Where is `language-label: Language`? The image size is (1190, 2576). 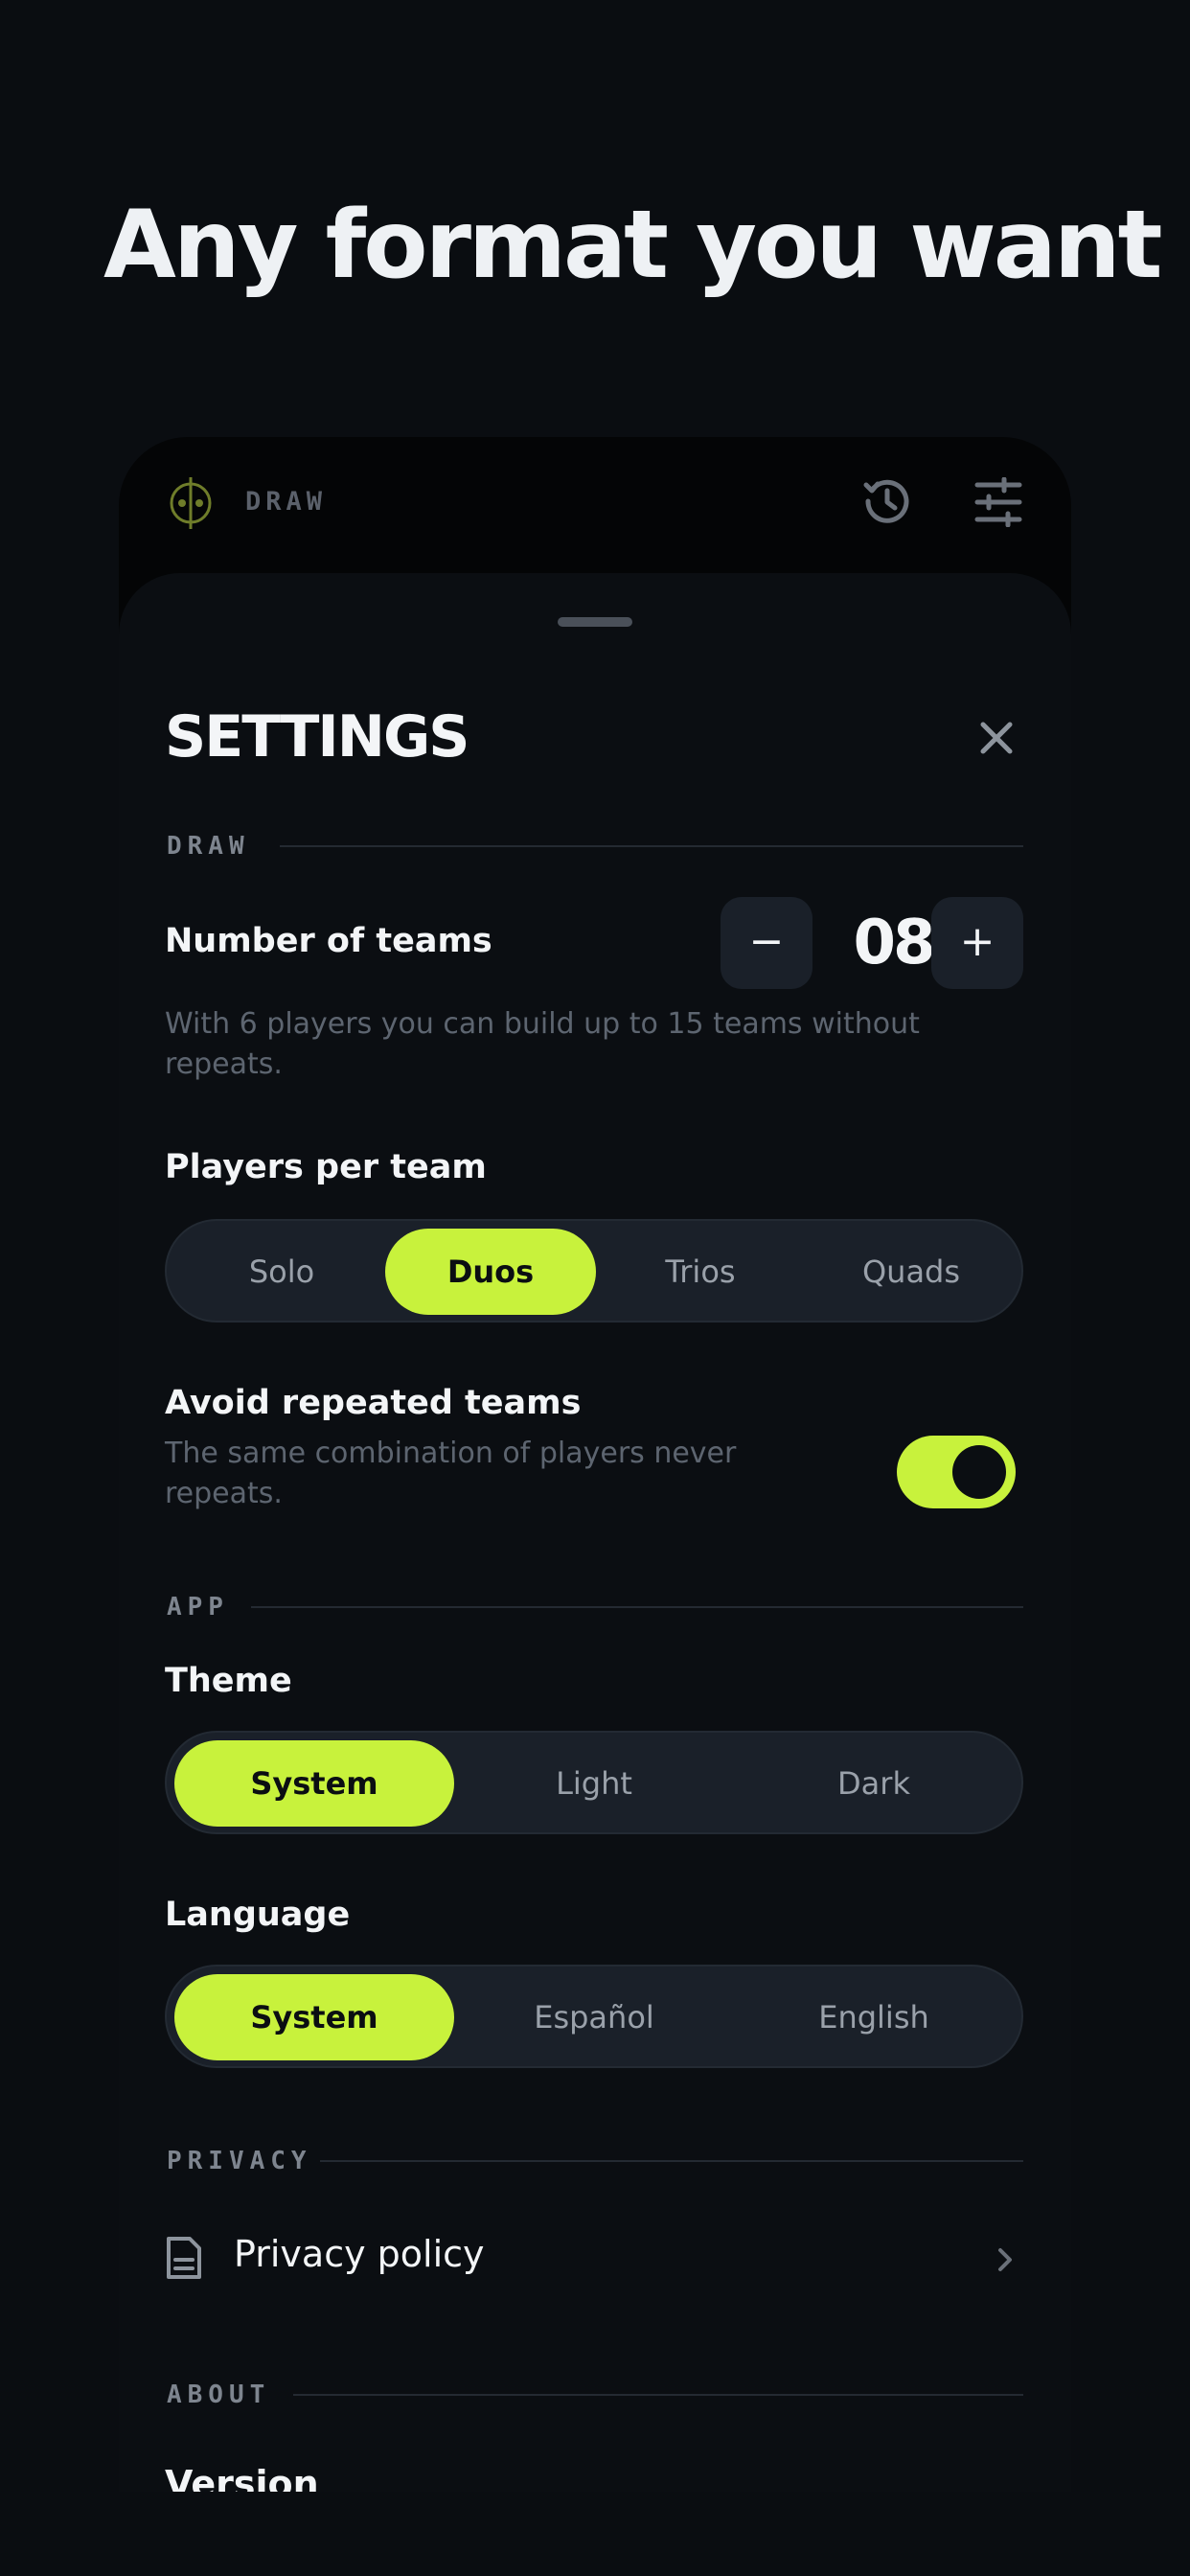 language-label: Language is located at coordinates (258, 1915).